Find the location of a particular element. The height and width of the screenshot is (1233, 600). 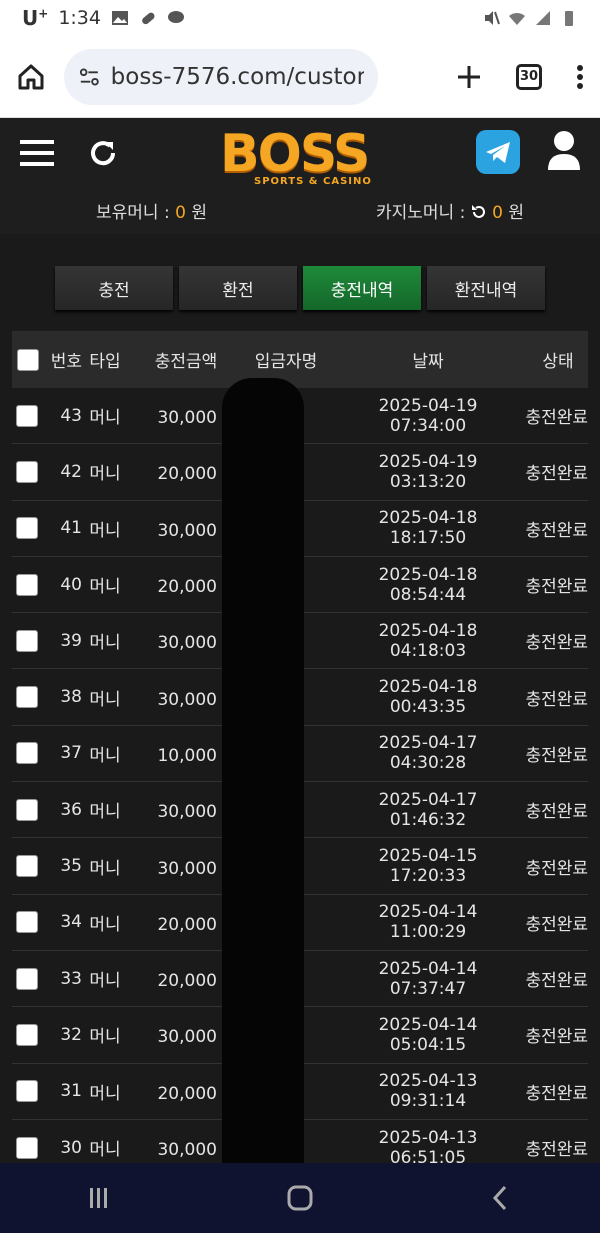

browser-toolbar: boss-7576.com/custom 30 is located at coordinates (300, 77).